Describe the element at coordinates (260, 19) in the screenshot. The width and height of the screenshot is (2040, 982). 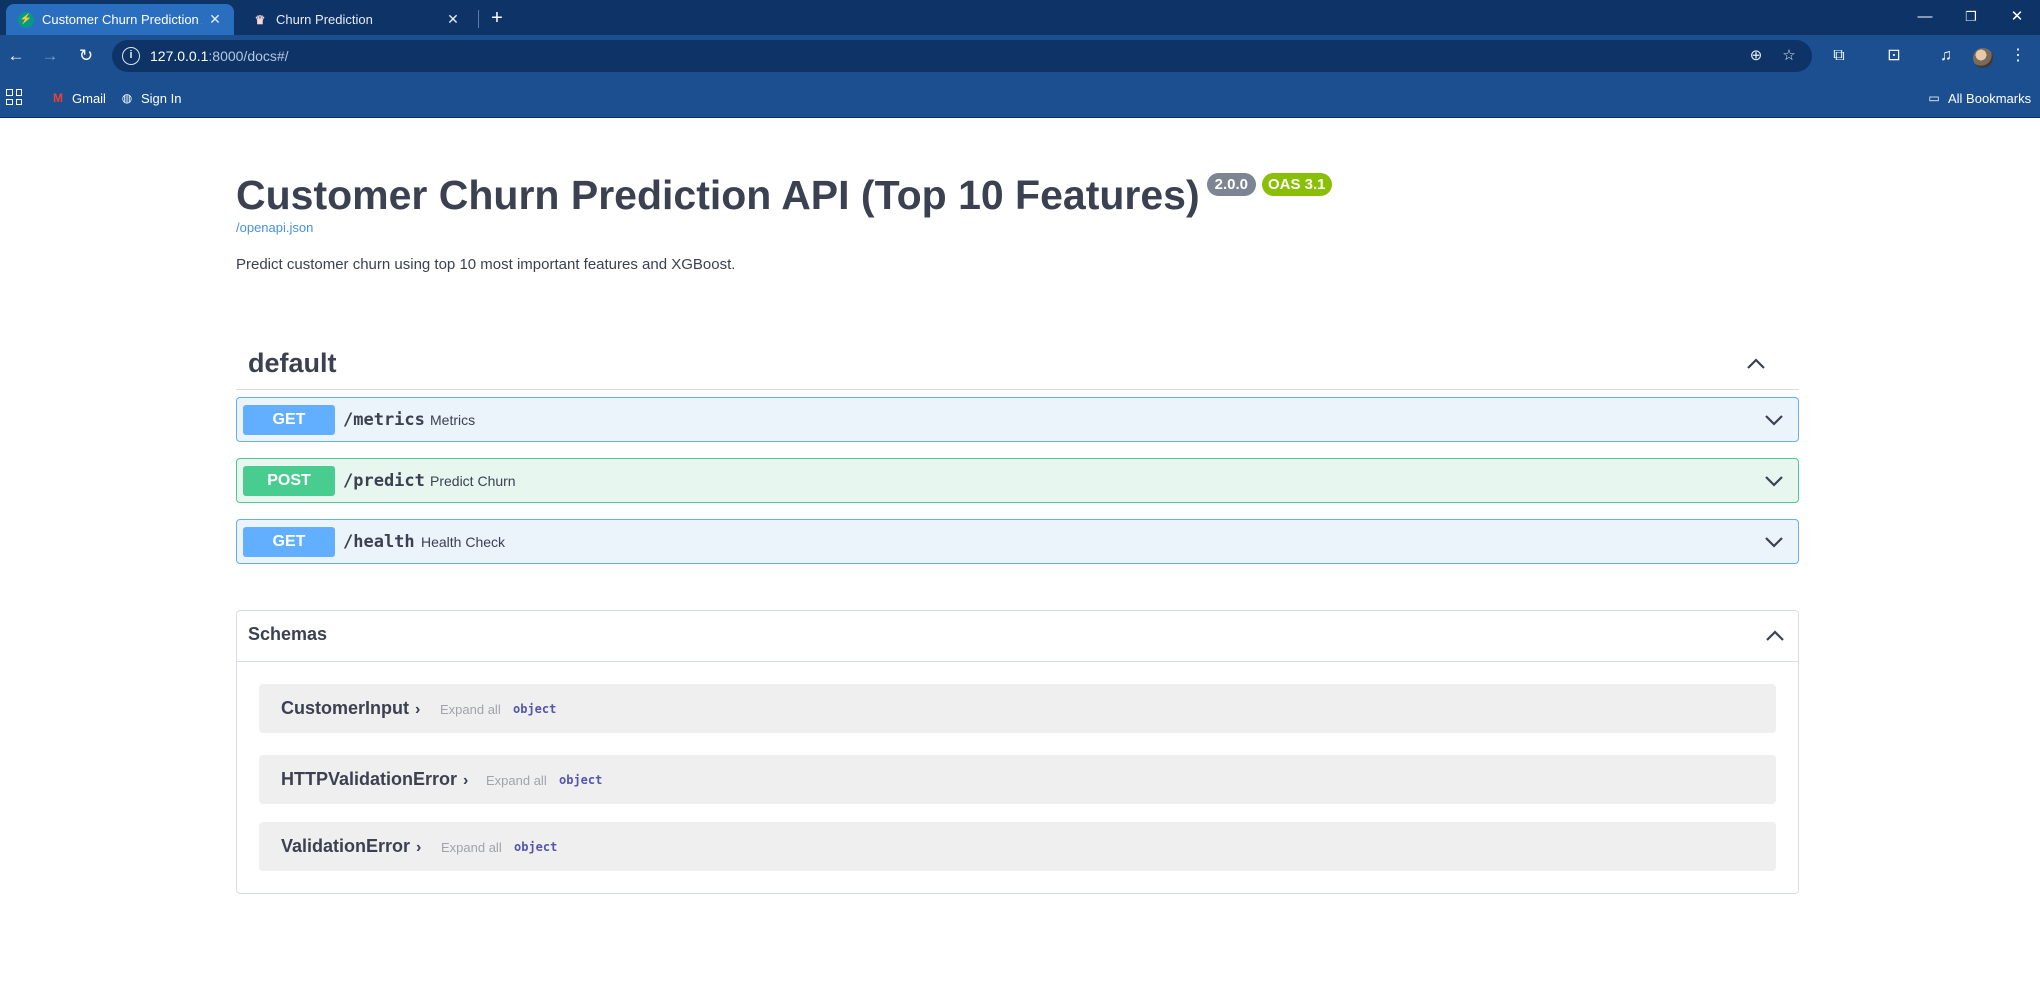
I see `crown-icon: ♛` at that location.